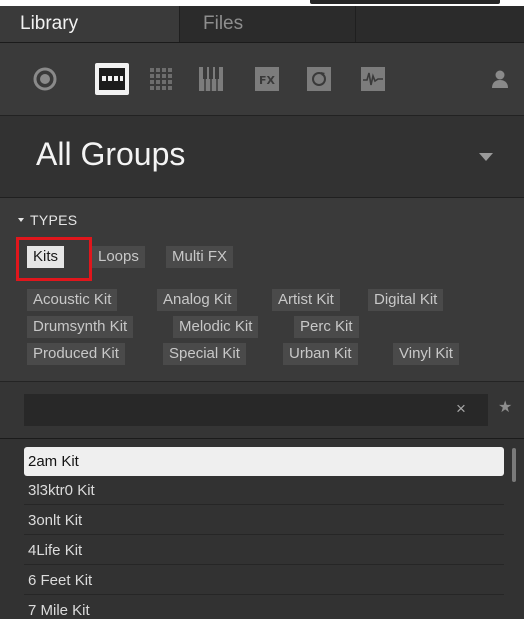 Image resolution: width=524 pixels, height=619 pixels. Describe the element at coordinates (200, 257) in the screenshot. I see `type-tag-multi-fx: Multi FX` at that location.